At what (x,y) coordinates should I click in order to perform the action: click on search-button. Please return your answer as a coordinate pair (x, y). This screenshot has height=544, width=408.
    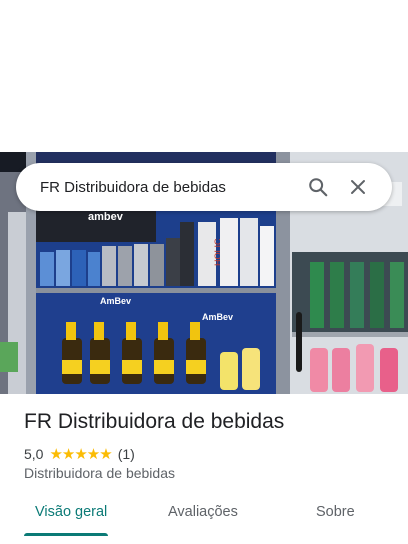
    Looking at the image, I should click on (318, 187).